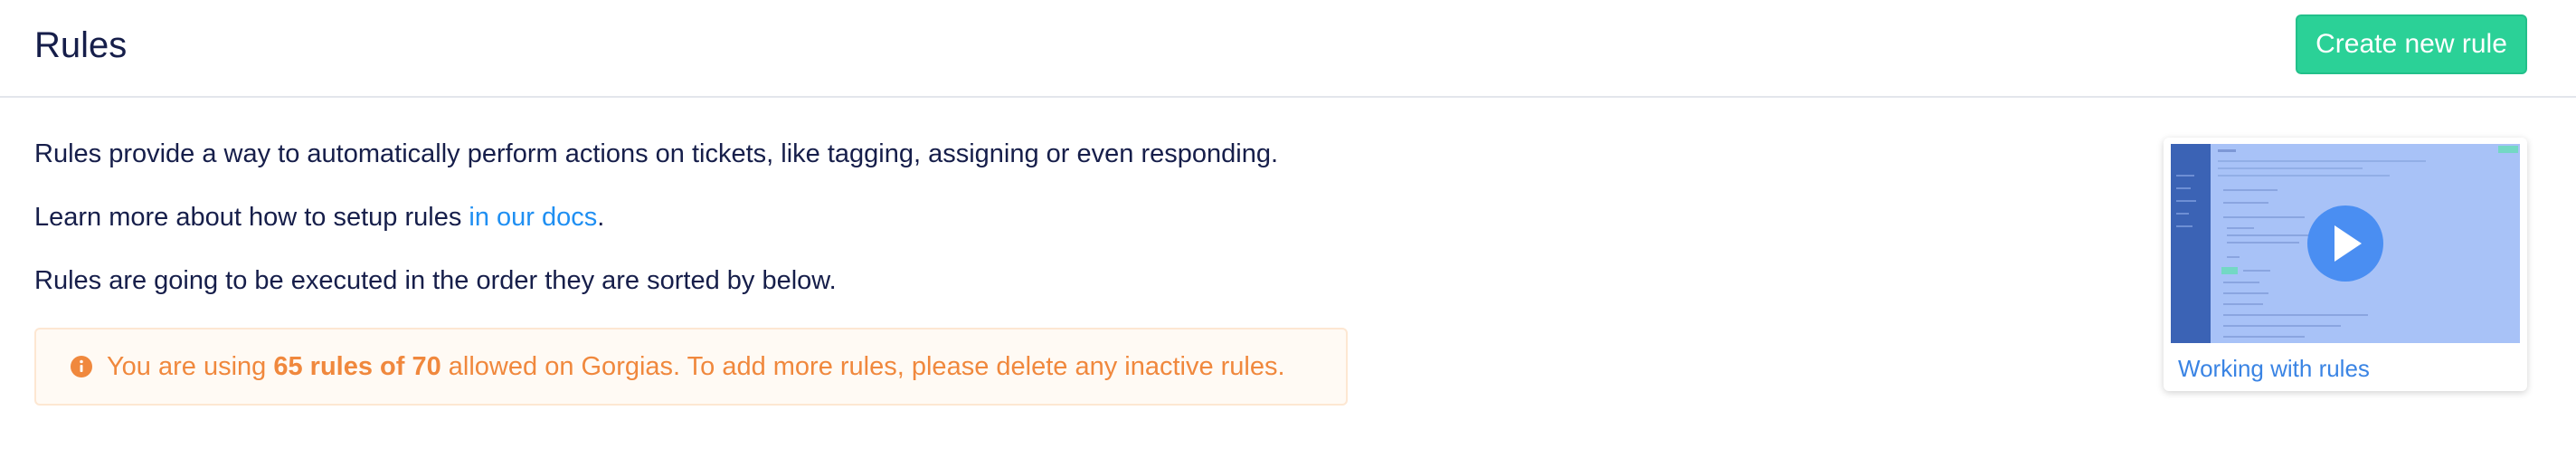 This screenshot has height=449, width=2576. What do you see at coordinates (533, 217) in the screenshot?
I see `docs-link: in our docs` at bounding box center [533, 217].